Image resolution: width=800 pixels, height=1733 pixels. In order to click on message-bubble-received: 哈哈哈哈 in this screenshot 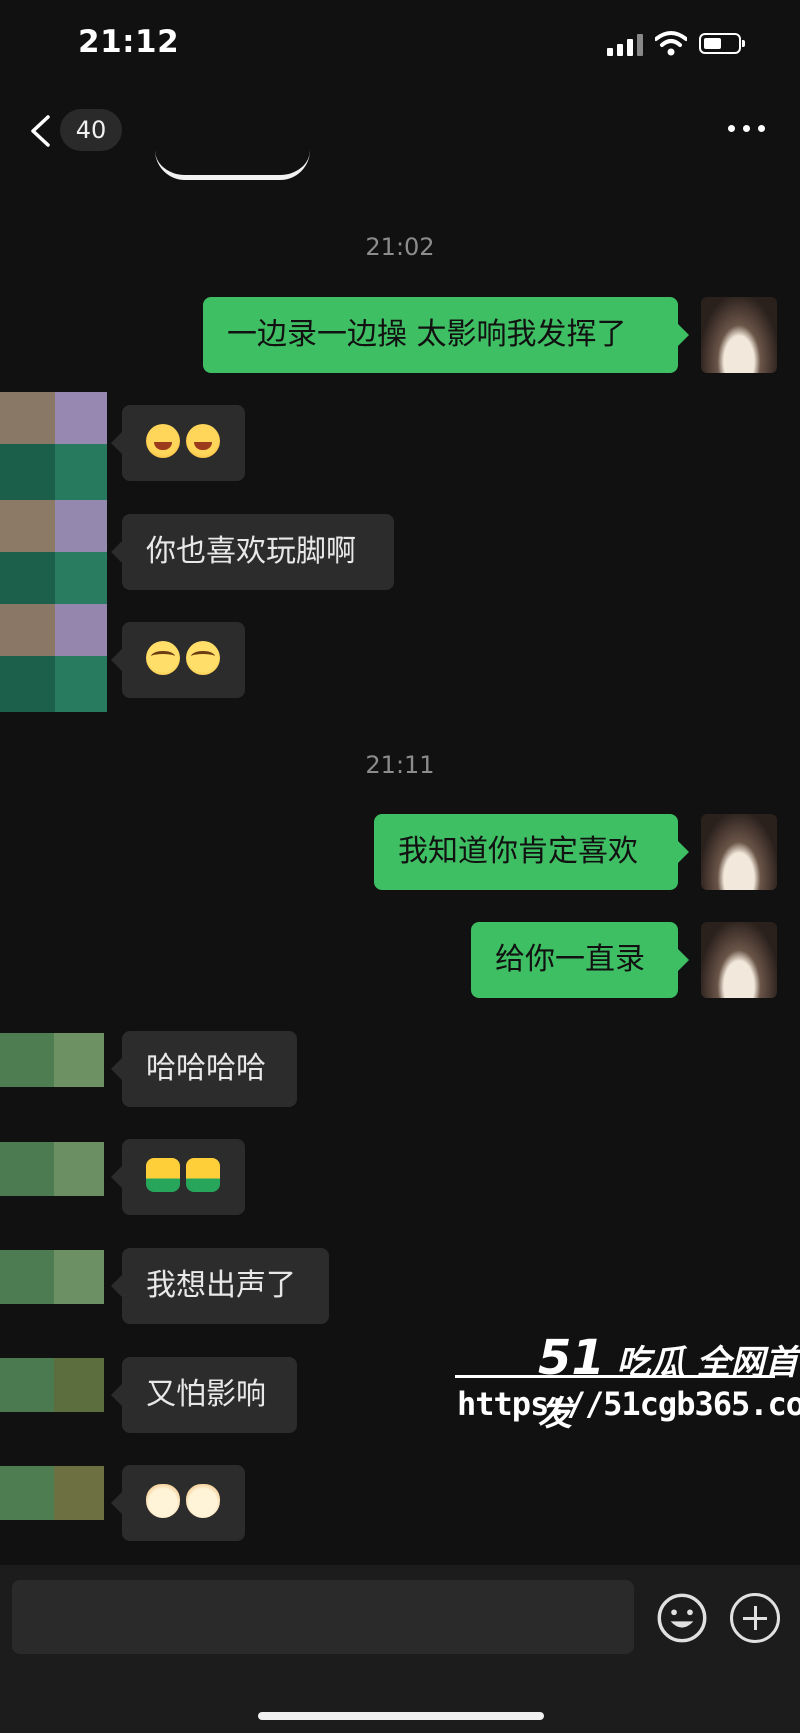, I will do `click(204, 1069)`.